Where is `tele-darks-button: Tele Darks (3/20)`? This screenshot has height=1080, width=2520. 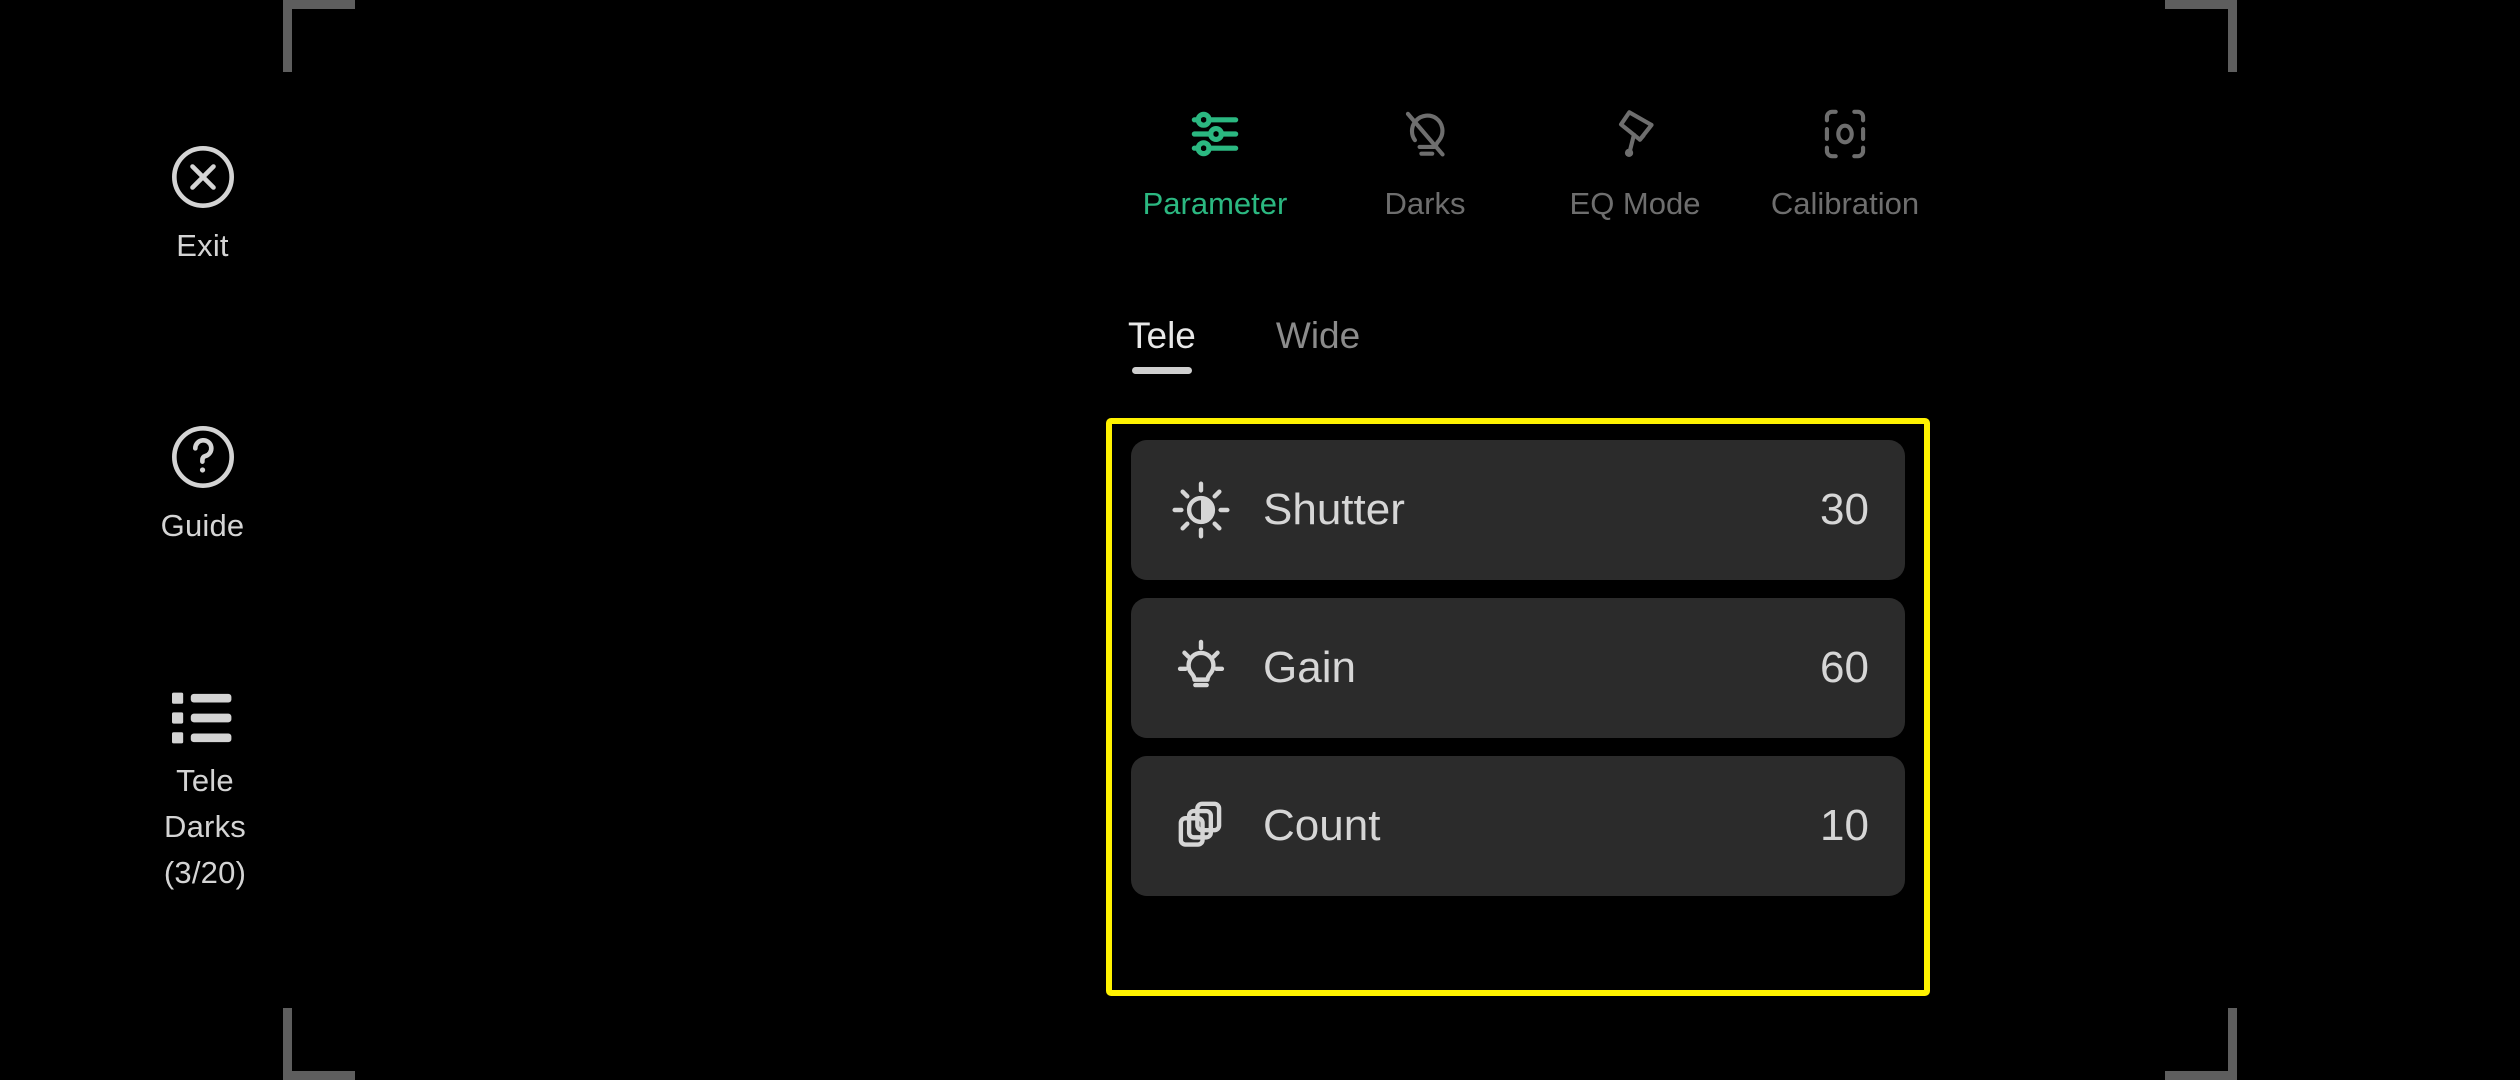 tele-darks-button: Tele Darks (3/20) is located at coordinates (205, 793).